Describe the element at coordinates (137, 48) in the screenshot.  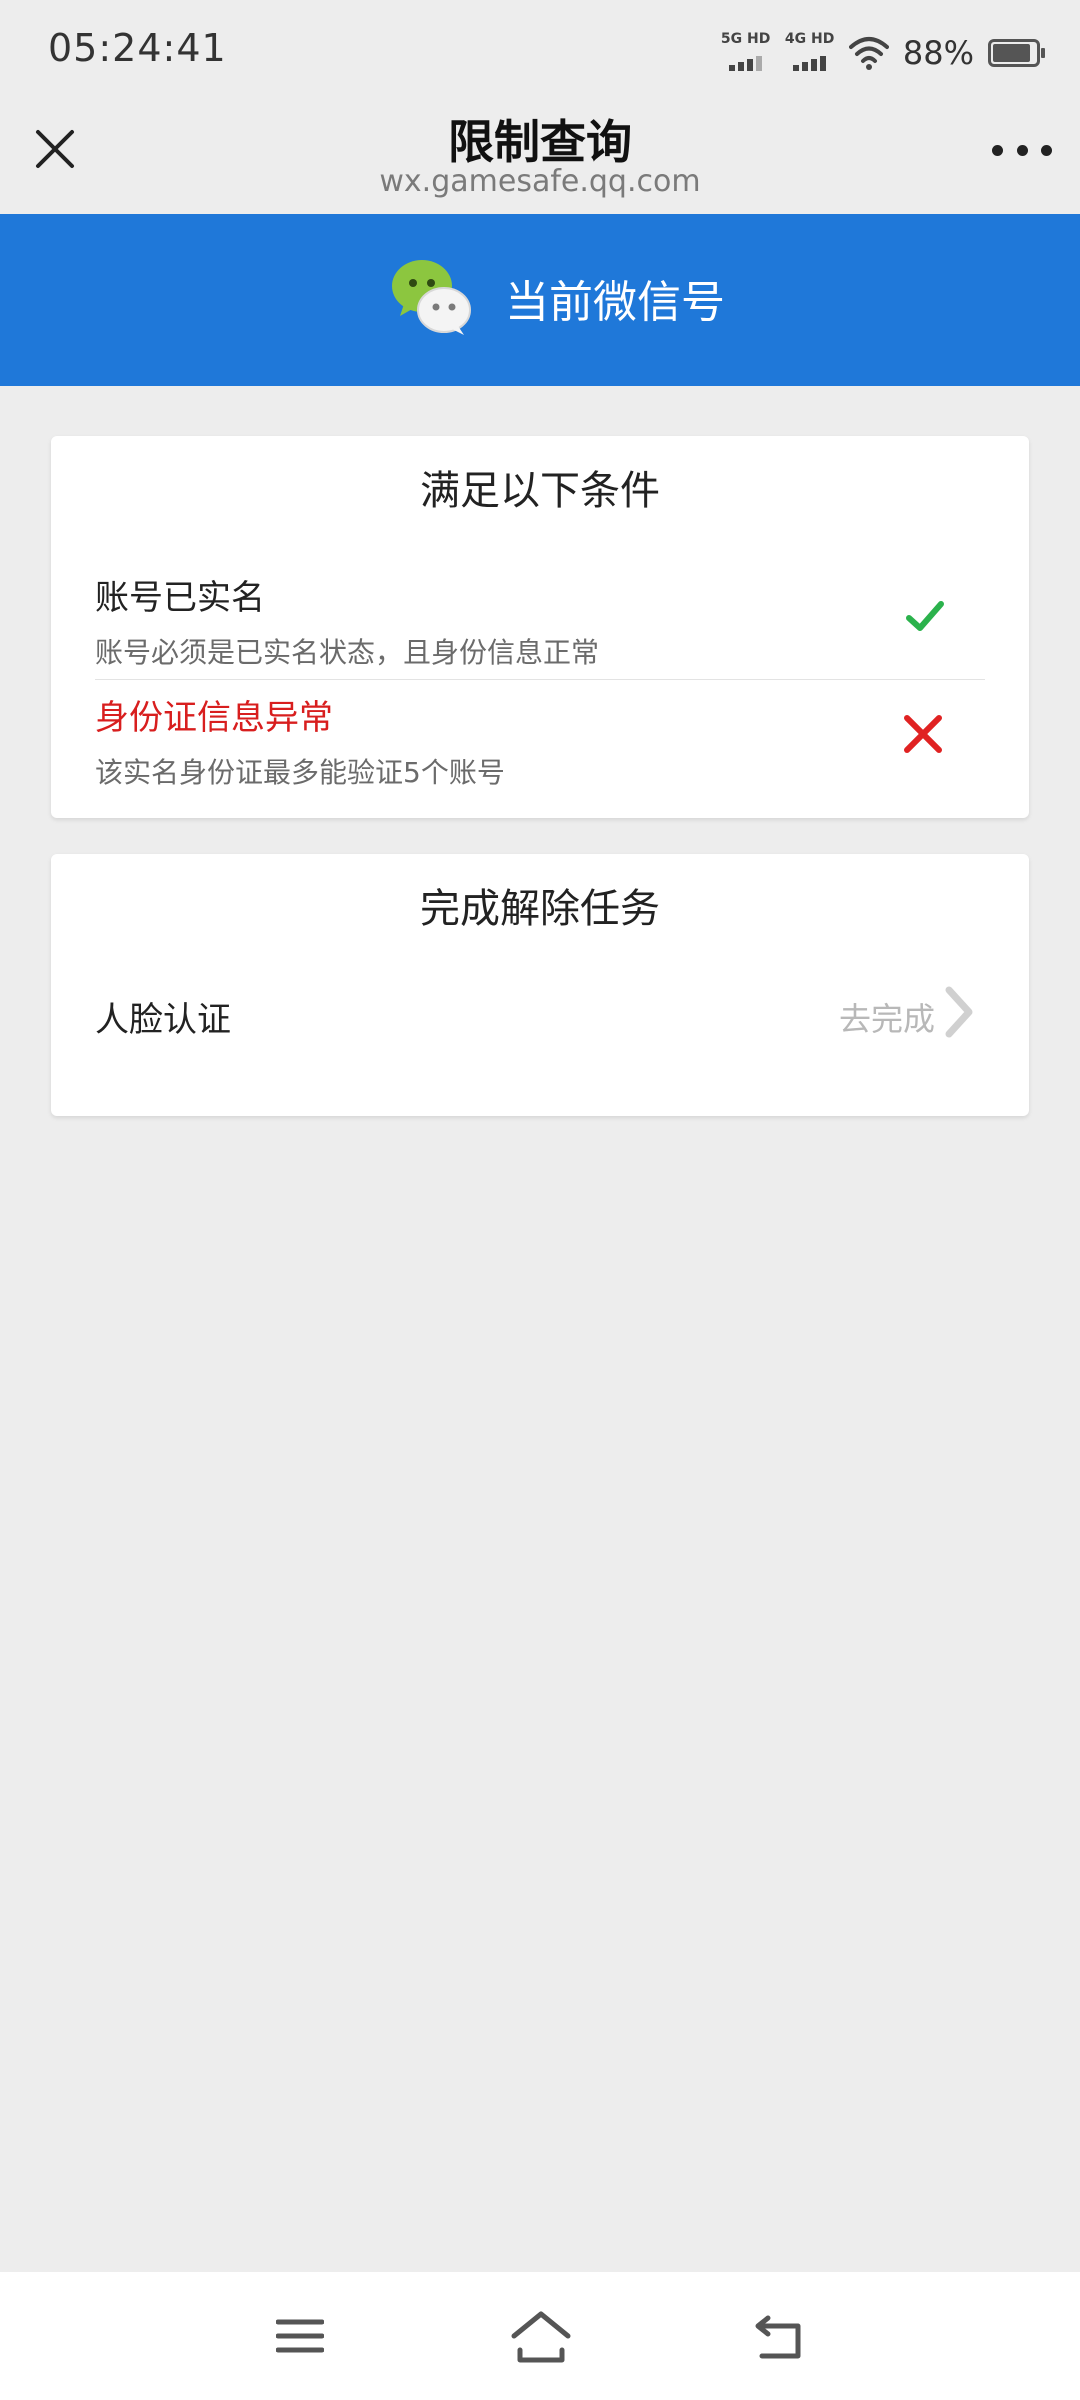
I see `status-time: 05:24:41` at that location.